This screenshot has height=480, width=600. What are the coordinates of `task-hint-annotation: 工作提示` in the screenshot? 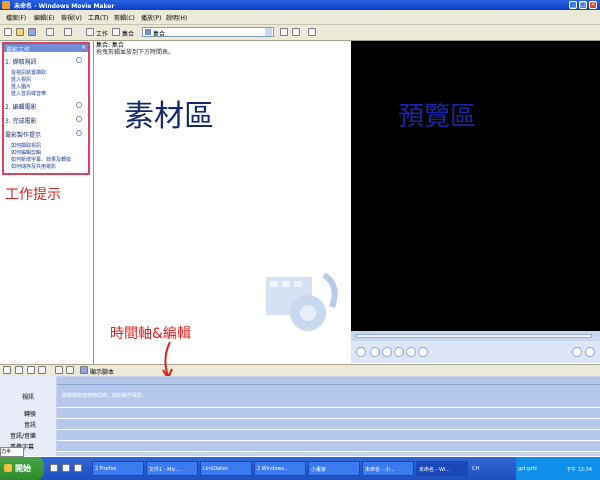 It's located at (33, 195).